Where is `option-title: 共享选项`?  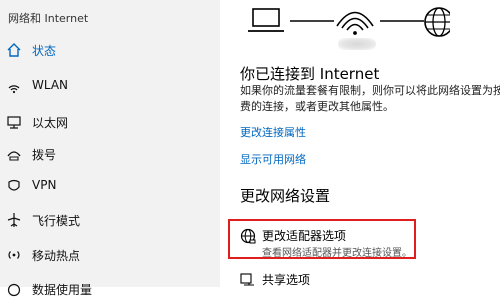 option-title: 共享选项 is located at coordinates (286, 280).